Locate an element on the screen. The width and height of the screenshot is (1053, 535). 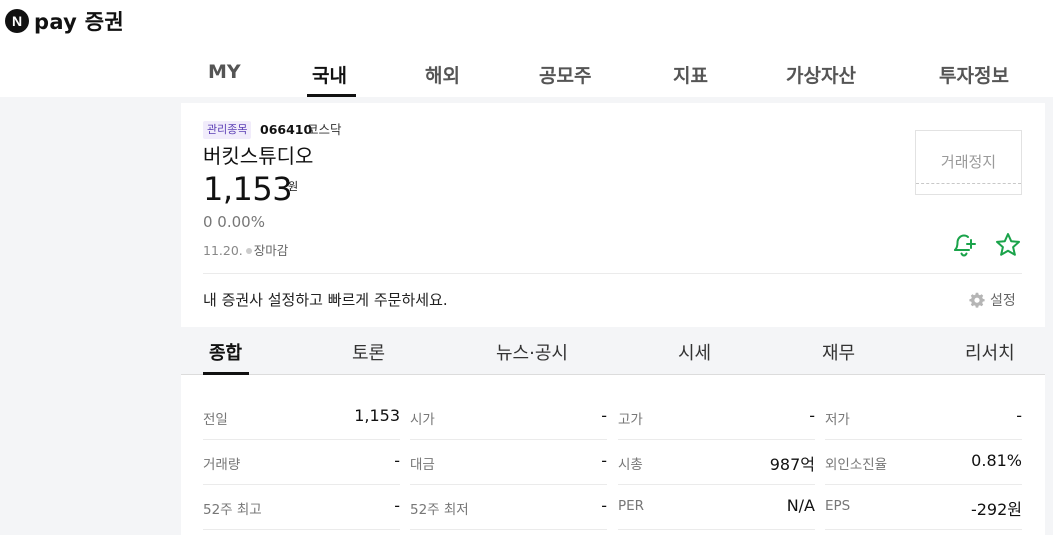
stat-market-cap: 시총 987억 is located at coordinates (716, 462).